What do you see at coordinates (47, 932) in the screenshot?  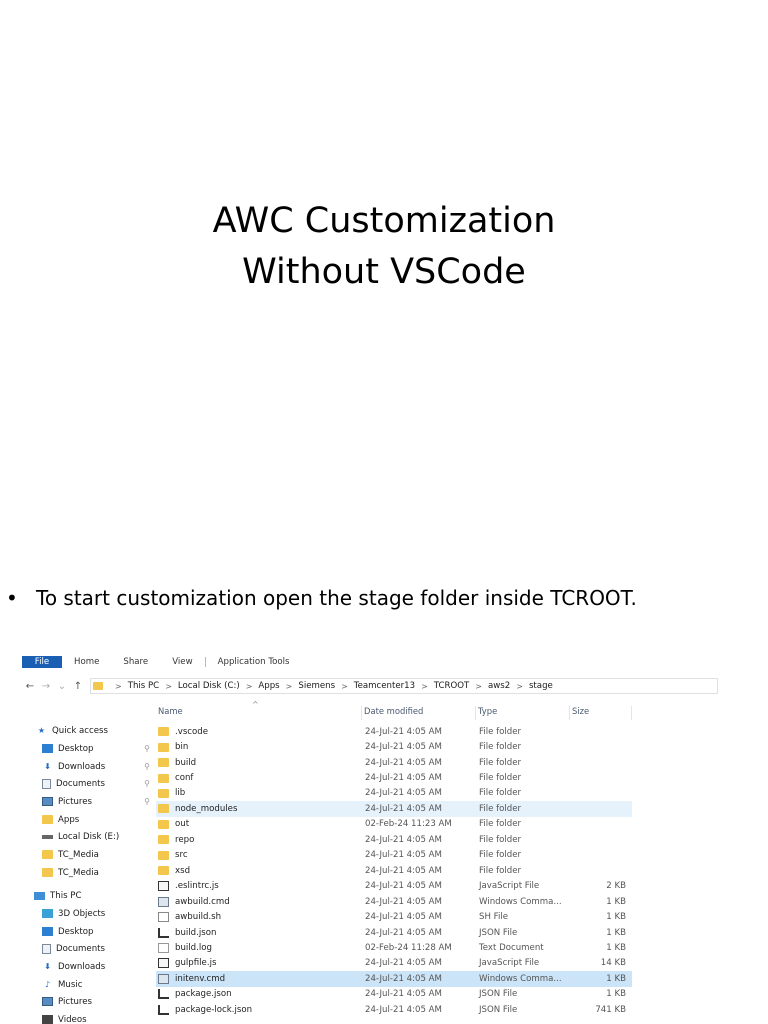 I see `desktop-icon` at bounding box center [47, 932].